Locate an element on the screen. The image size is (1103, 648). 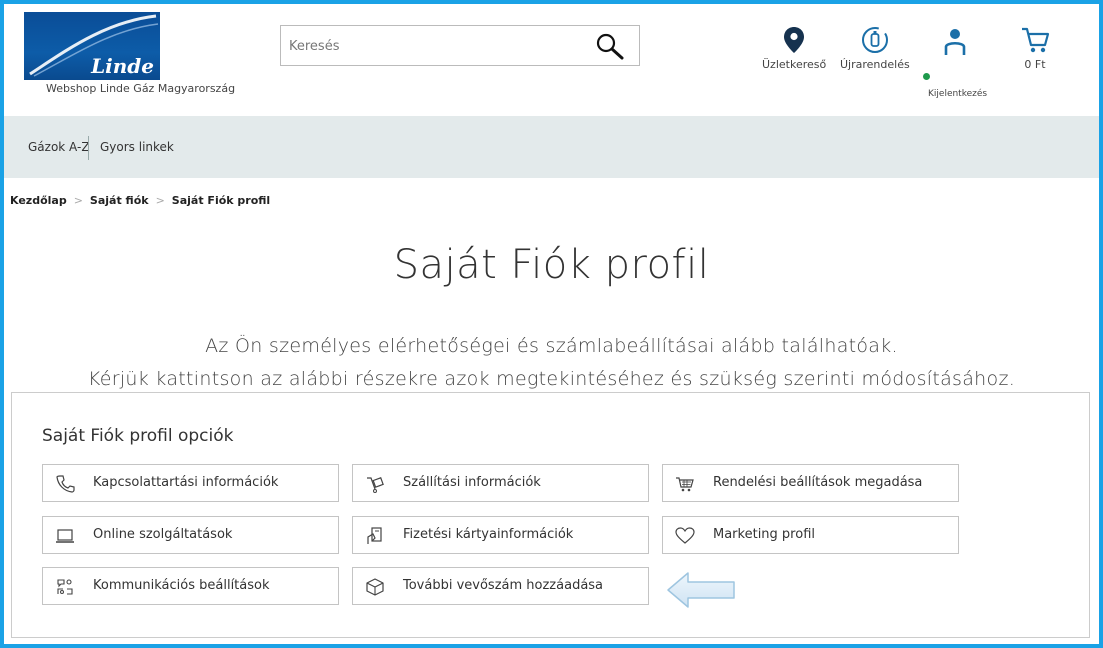
laptop-icon is located at coordinates (65, 536).